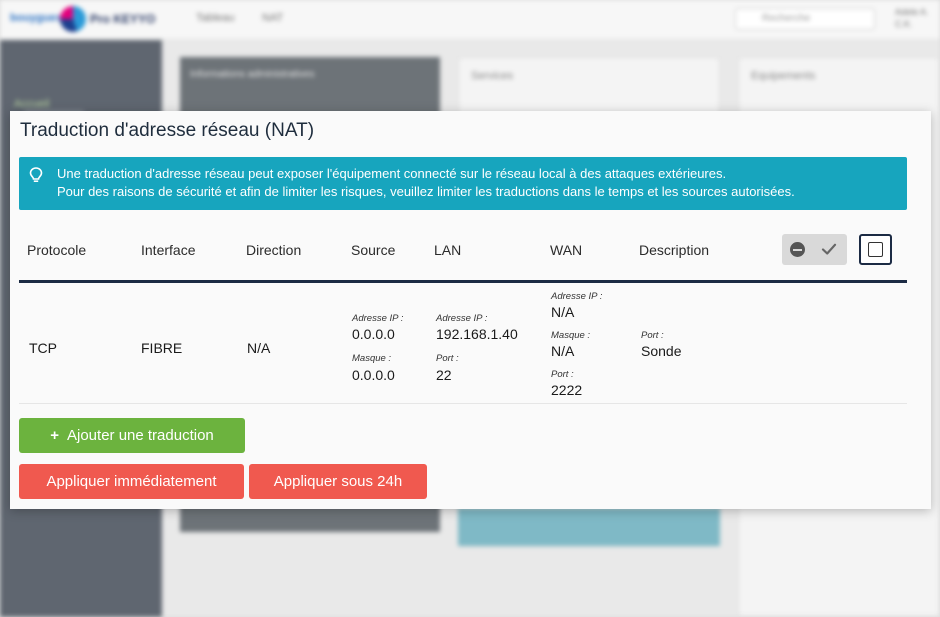 The width and height of the screenshot is (940, 617). I want to click on source-ip-value: 0.0.0.0, so click(373, 334).